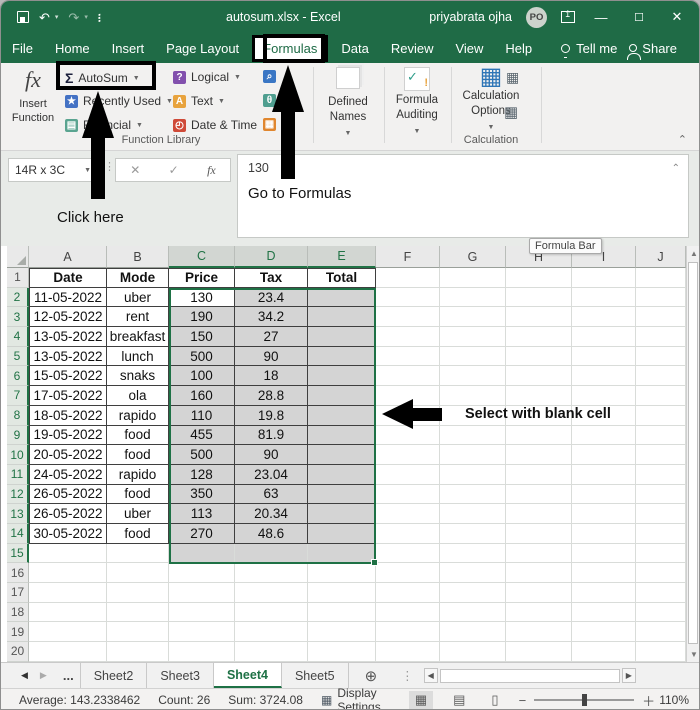 The image size is (700, 710). Describe the element at coordinates (408, 494) in the screenshot. I see `cell-F12` at that location.